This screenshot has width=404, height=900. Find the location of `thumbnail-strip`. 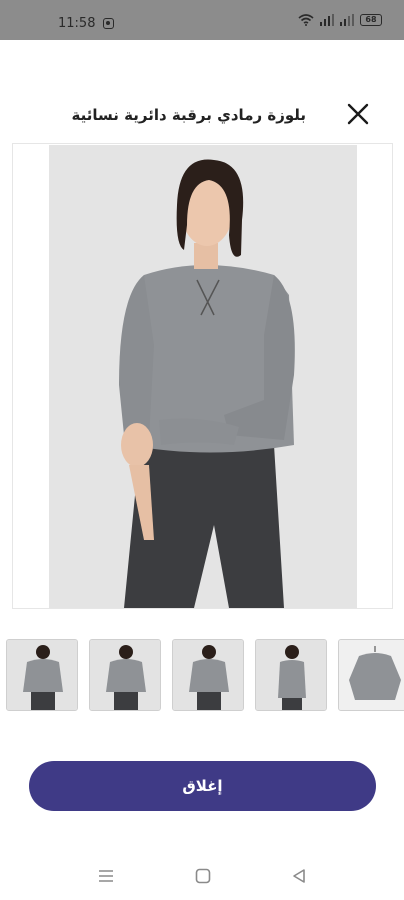

thumbnail-strip is located at coordinates (205, 675).